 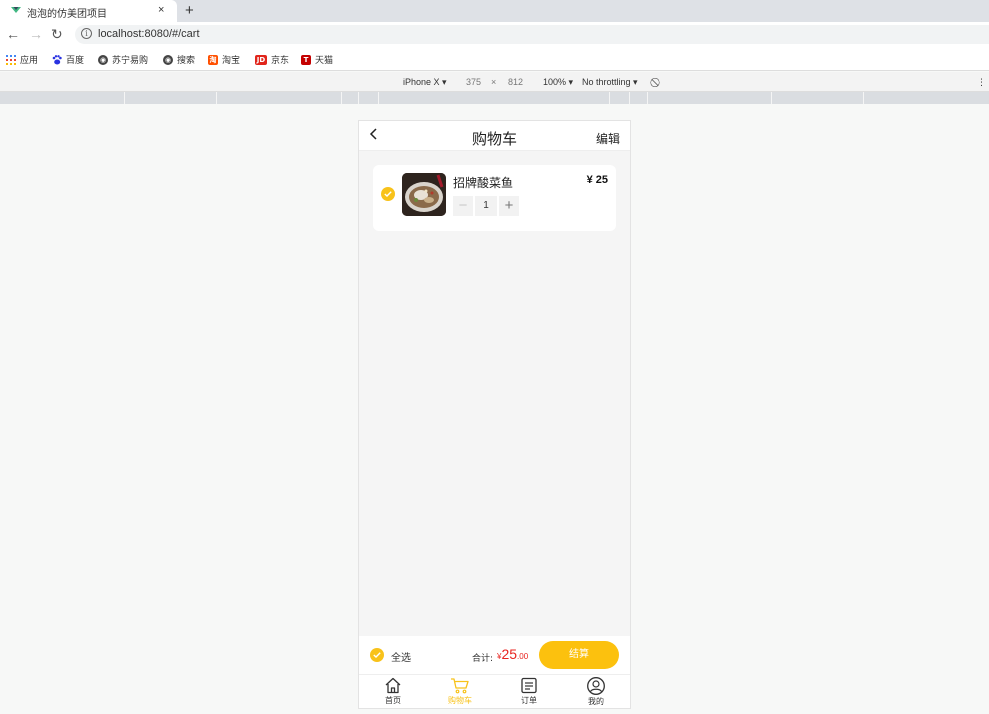 What do you see at coordinates (57, 59) in the screenshot?
I see `baidu-paw-icon` at bounding box center [57, 59].